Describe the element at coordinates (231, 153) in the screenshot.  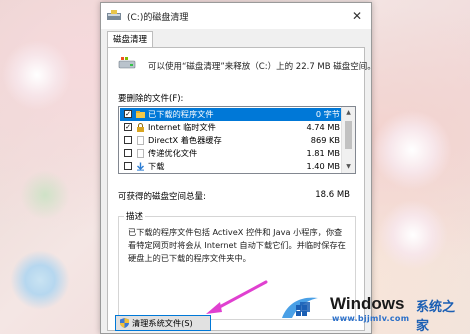
I see `list-item: 传递优化文件 1.81 MB` at that location.